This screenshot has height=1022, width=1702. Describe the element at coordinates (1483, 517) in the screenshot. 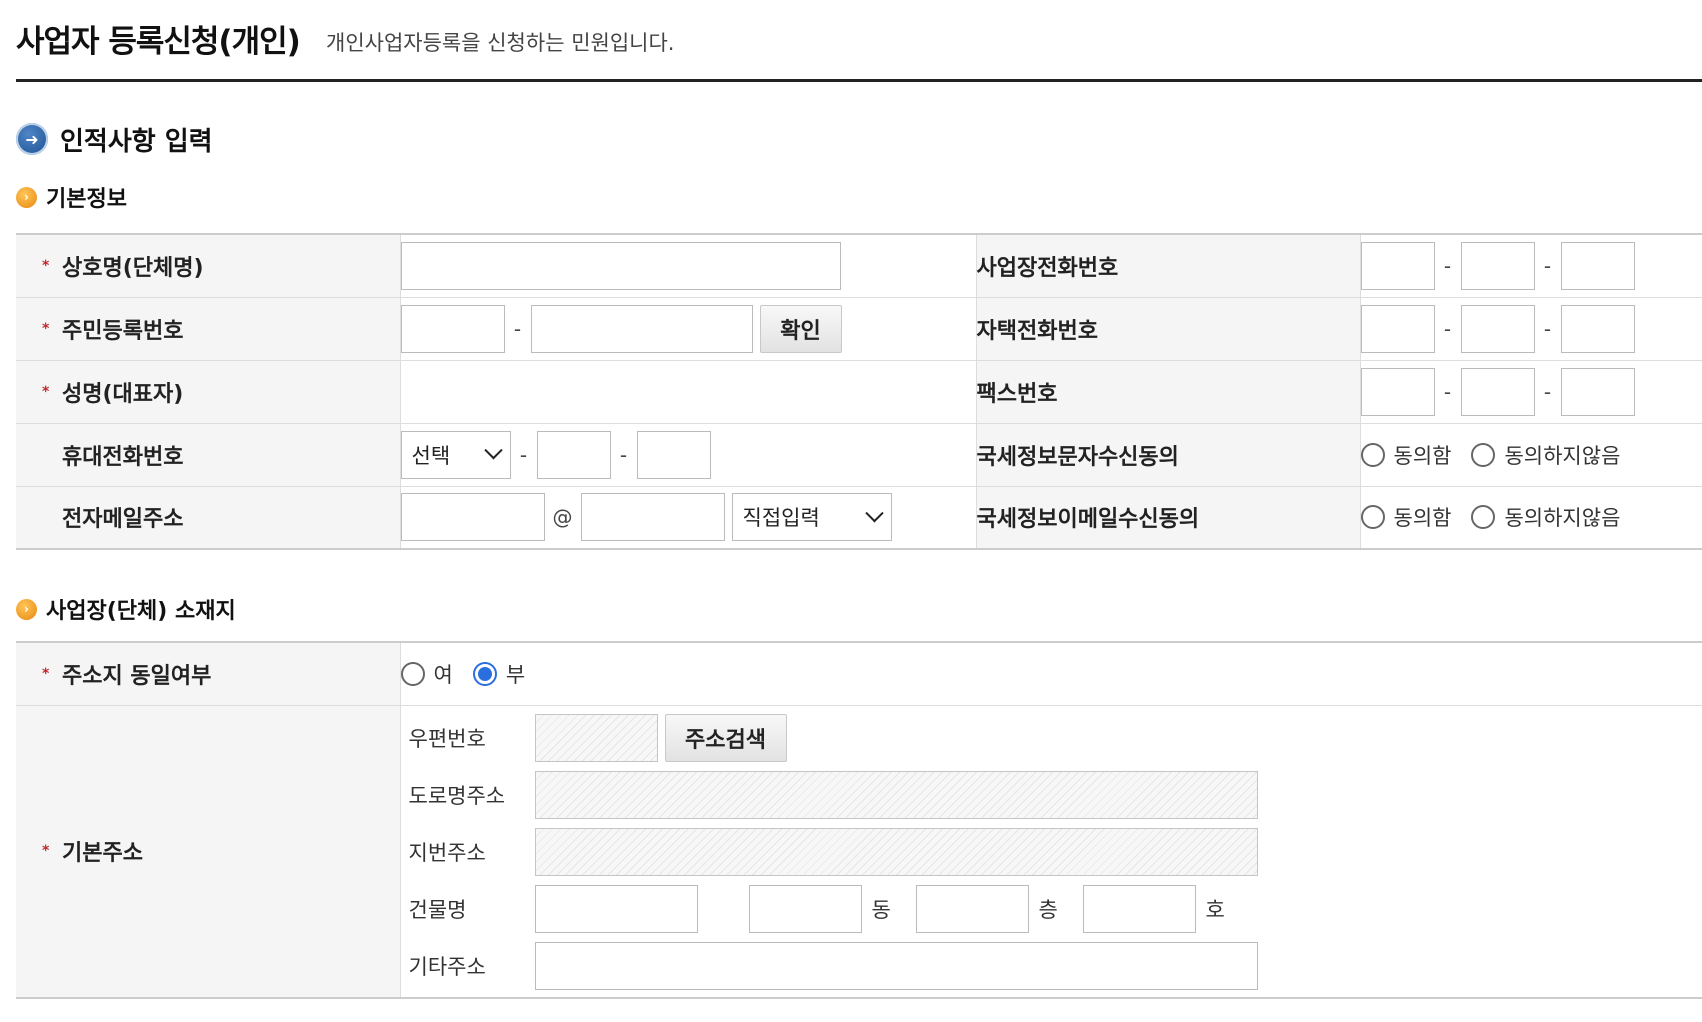

I see `email-disagree-radio` at that location.